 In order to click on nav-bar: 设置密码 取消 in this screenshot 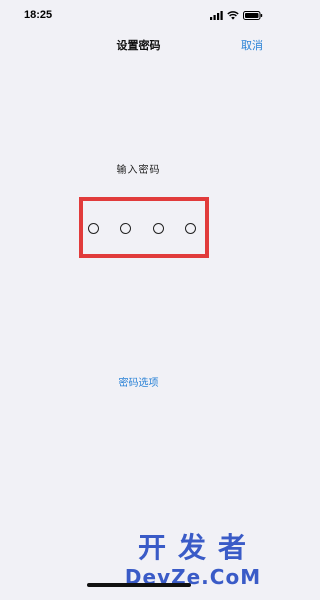, I will do `click(138, 45)`.